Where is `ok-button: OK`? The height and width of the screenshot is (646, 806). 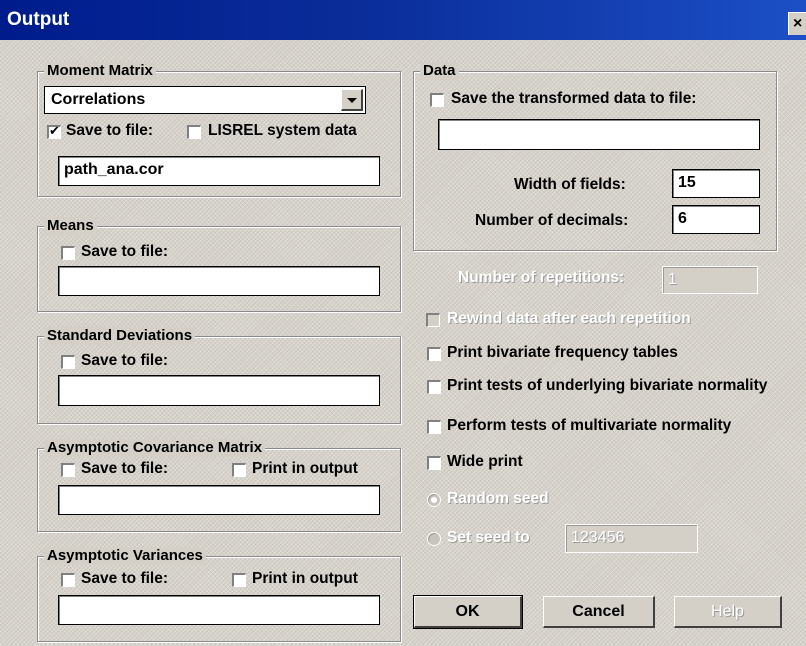
ok-button: OK is located at coordinates (468, 612).